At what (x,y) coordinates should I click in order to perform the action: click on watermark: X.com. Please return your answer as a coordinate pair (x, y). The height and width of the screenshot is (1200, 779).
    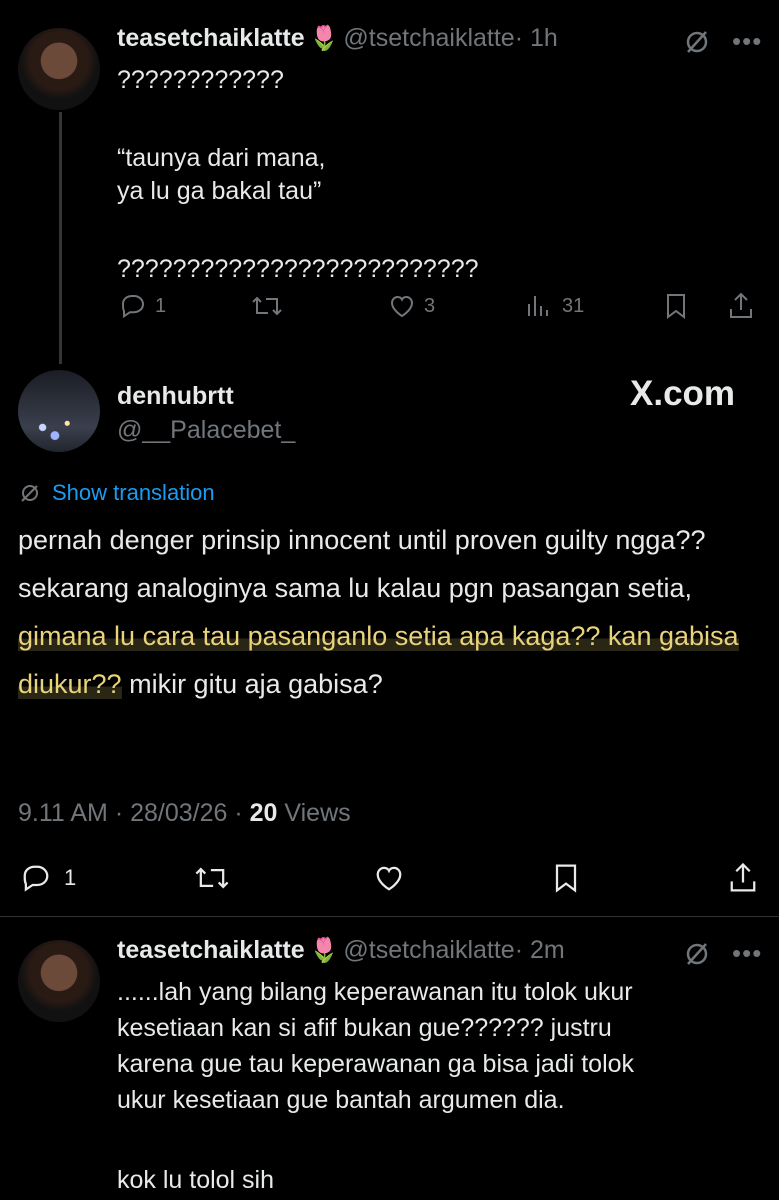
    Looking at the image, I should click on (683, 393).